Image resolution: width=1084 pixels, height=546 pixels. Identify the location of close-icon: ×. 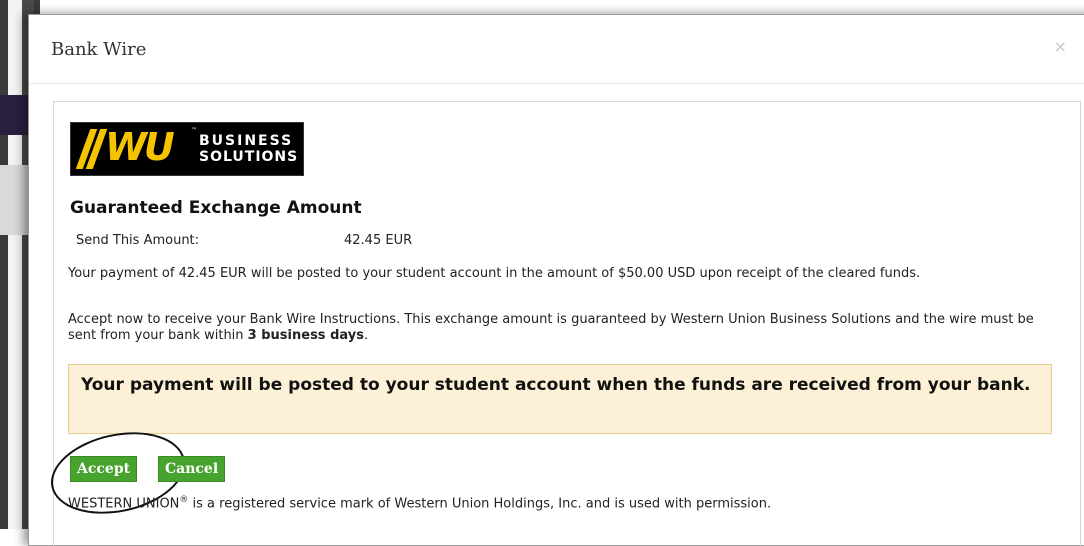
(1060, 46).